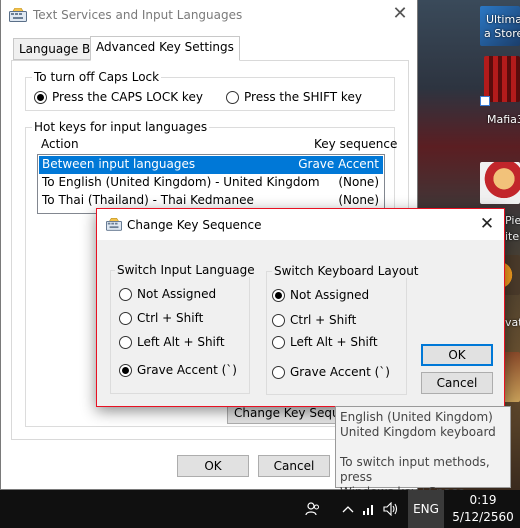 This screenshot has width=520, height=528. I want to click on dialog-title: Change Key Sequence, so click(194, 225).